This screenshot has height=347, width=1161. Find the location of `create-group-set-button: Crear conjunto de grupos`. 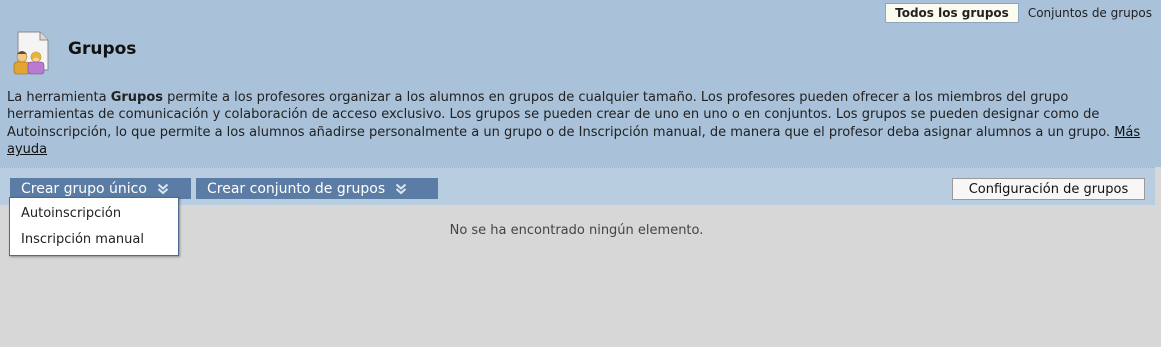

create-group-set-button: Crear conjunto de grupos is located at coordinates (317, 188).